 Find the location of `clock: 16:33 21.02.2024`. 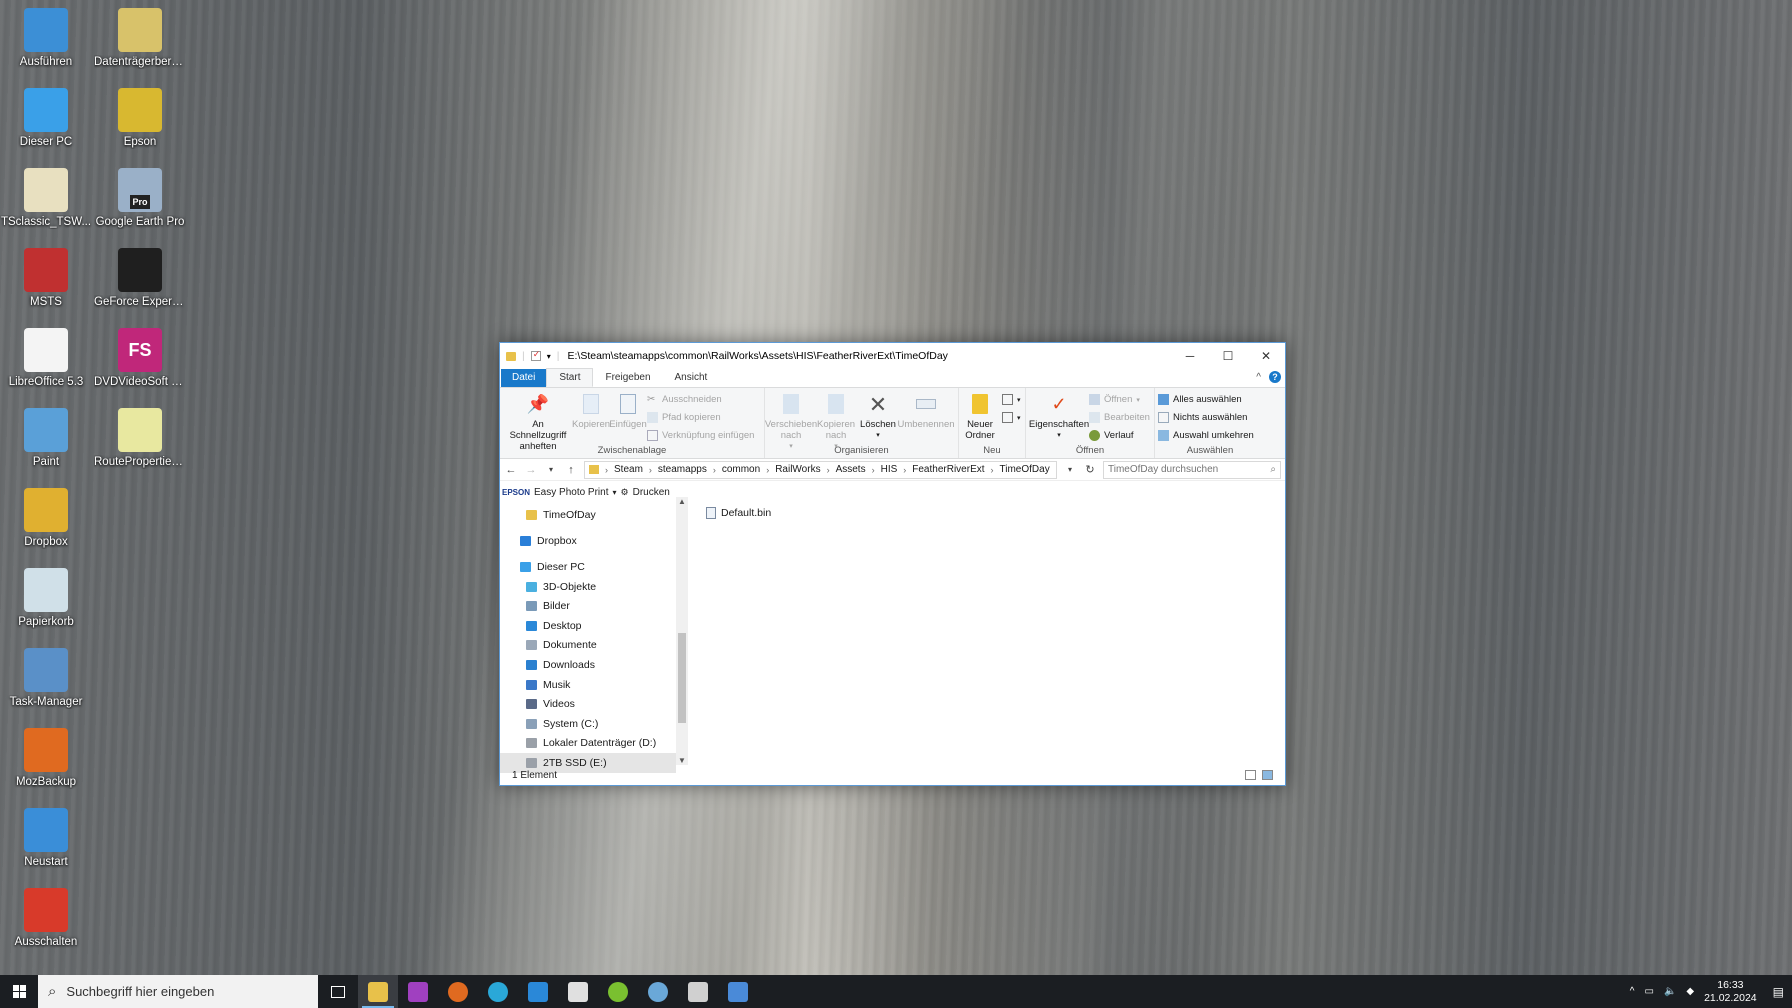

clock: 16:33 21.02.2024 is located at coordinates (1730, 992).